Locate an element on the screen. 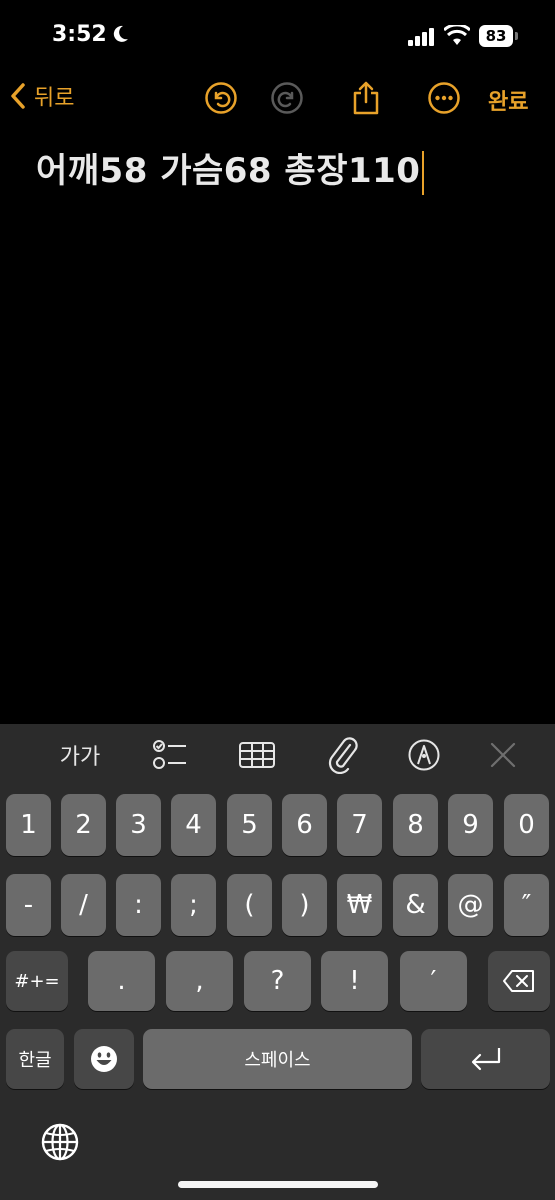 Image resolution: width=555 pixels, height=1200 pixels. return-key is located at coordinates (485, 1059).